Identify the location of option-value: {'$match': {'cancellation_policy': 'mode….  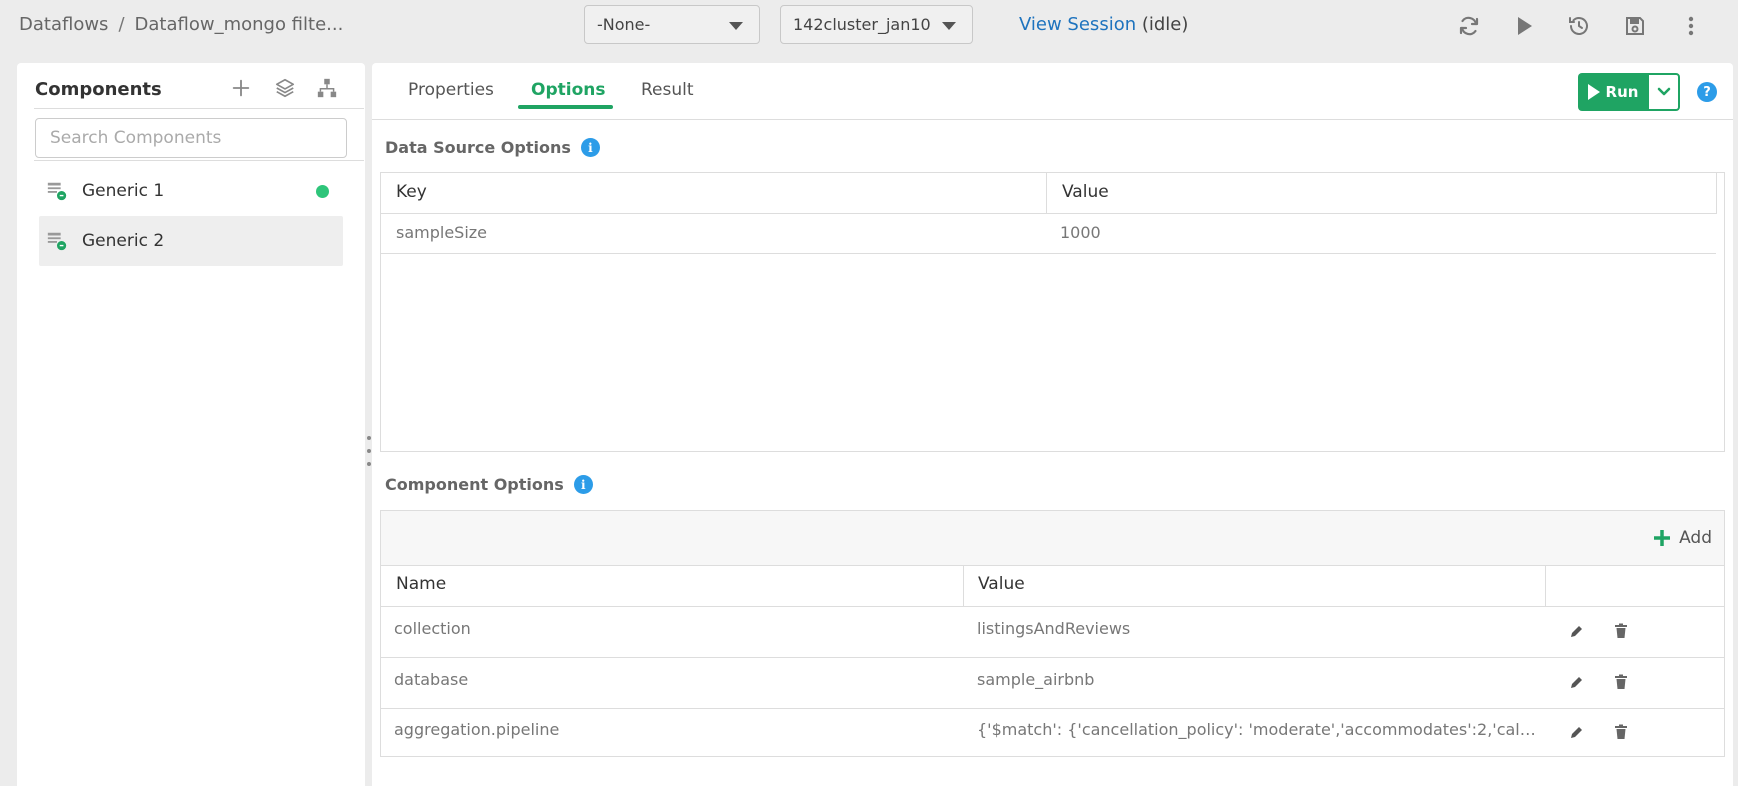
(1257, 729).